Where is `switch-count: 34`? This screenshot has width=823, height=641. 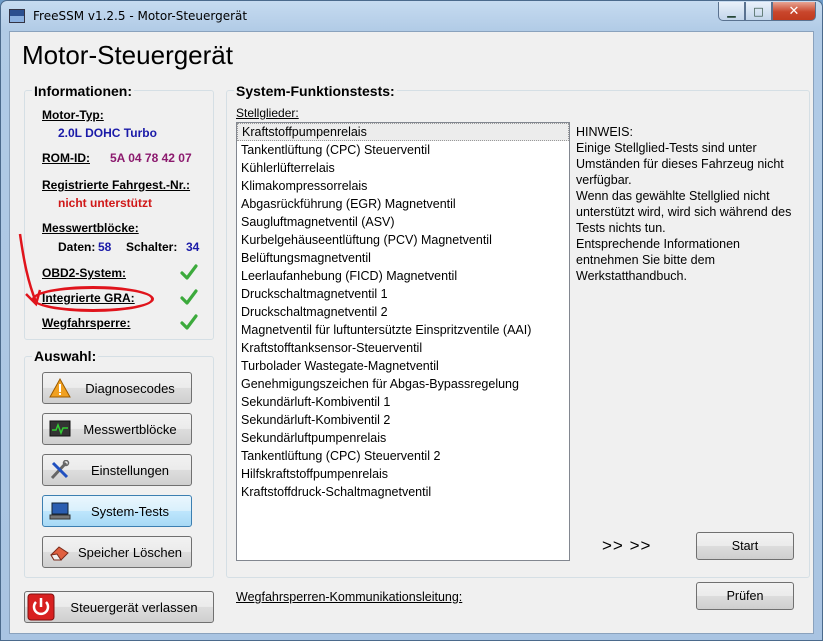
switch-count: 34 is located at coordinates (193, 247).